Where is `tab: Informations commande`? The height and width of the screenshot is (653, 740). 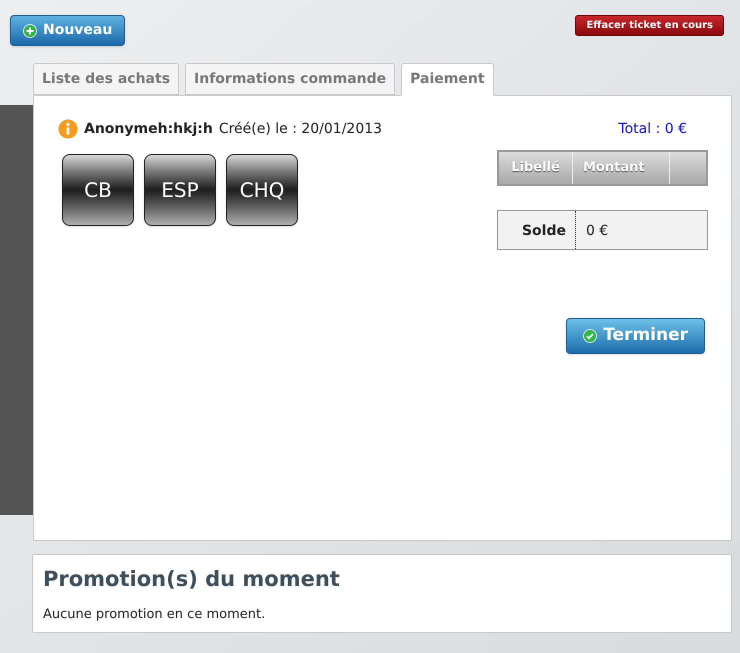
tab: Informations commande is located at coordinates (290, 79).